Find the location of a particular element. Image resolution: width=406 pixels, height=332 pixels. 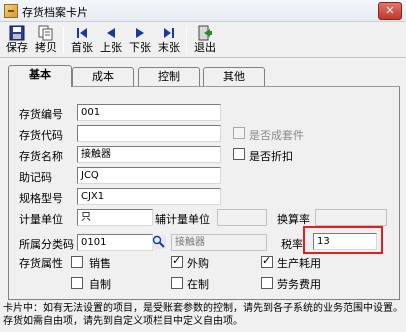

lookup-icon is located at coordinates (159, 242).